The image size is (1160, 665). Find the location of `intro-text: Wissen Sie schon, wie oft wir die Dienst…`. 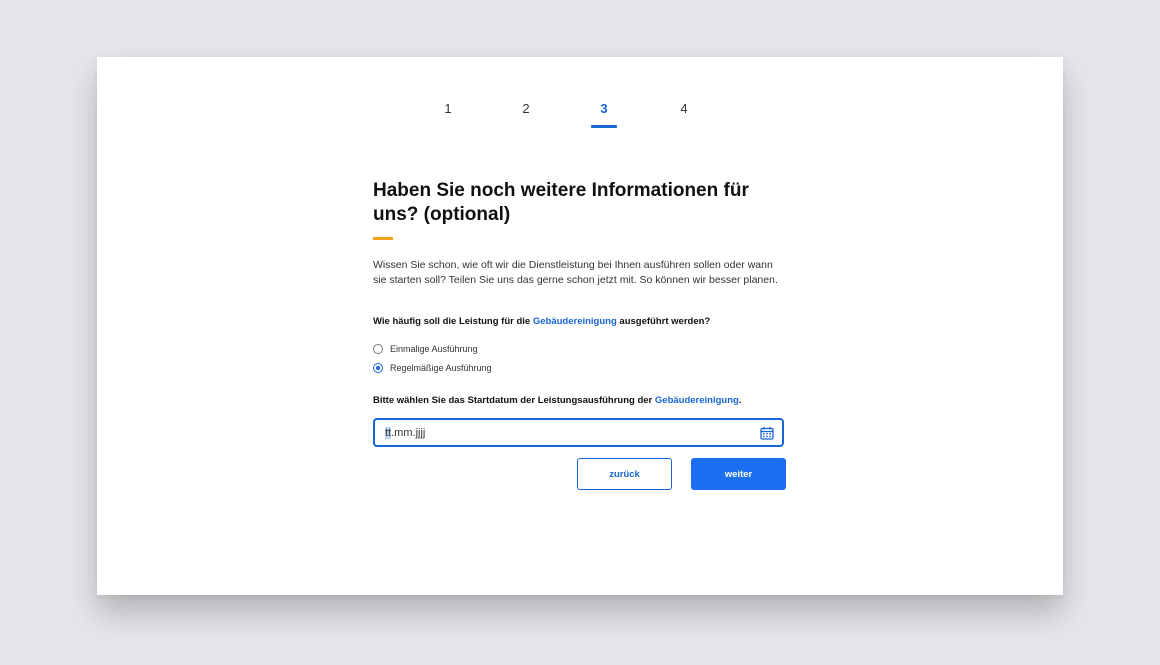

intro-text: Wissen Sie schon, wie oft wir die Dienst… is located at coordinates (575, 272).